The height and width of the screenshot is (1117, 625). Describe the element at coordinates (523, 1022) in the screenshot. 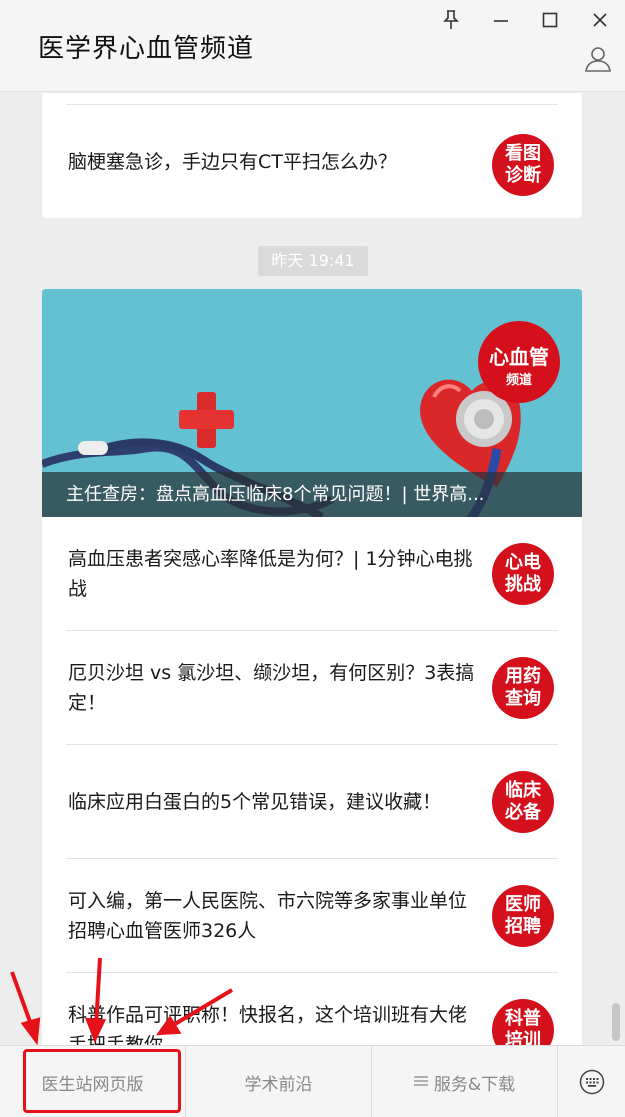

I see `article-badge: 科普培训` at that location.